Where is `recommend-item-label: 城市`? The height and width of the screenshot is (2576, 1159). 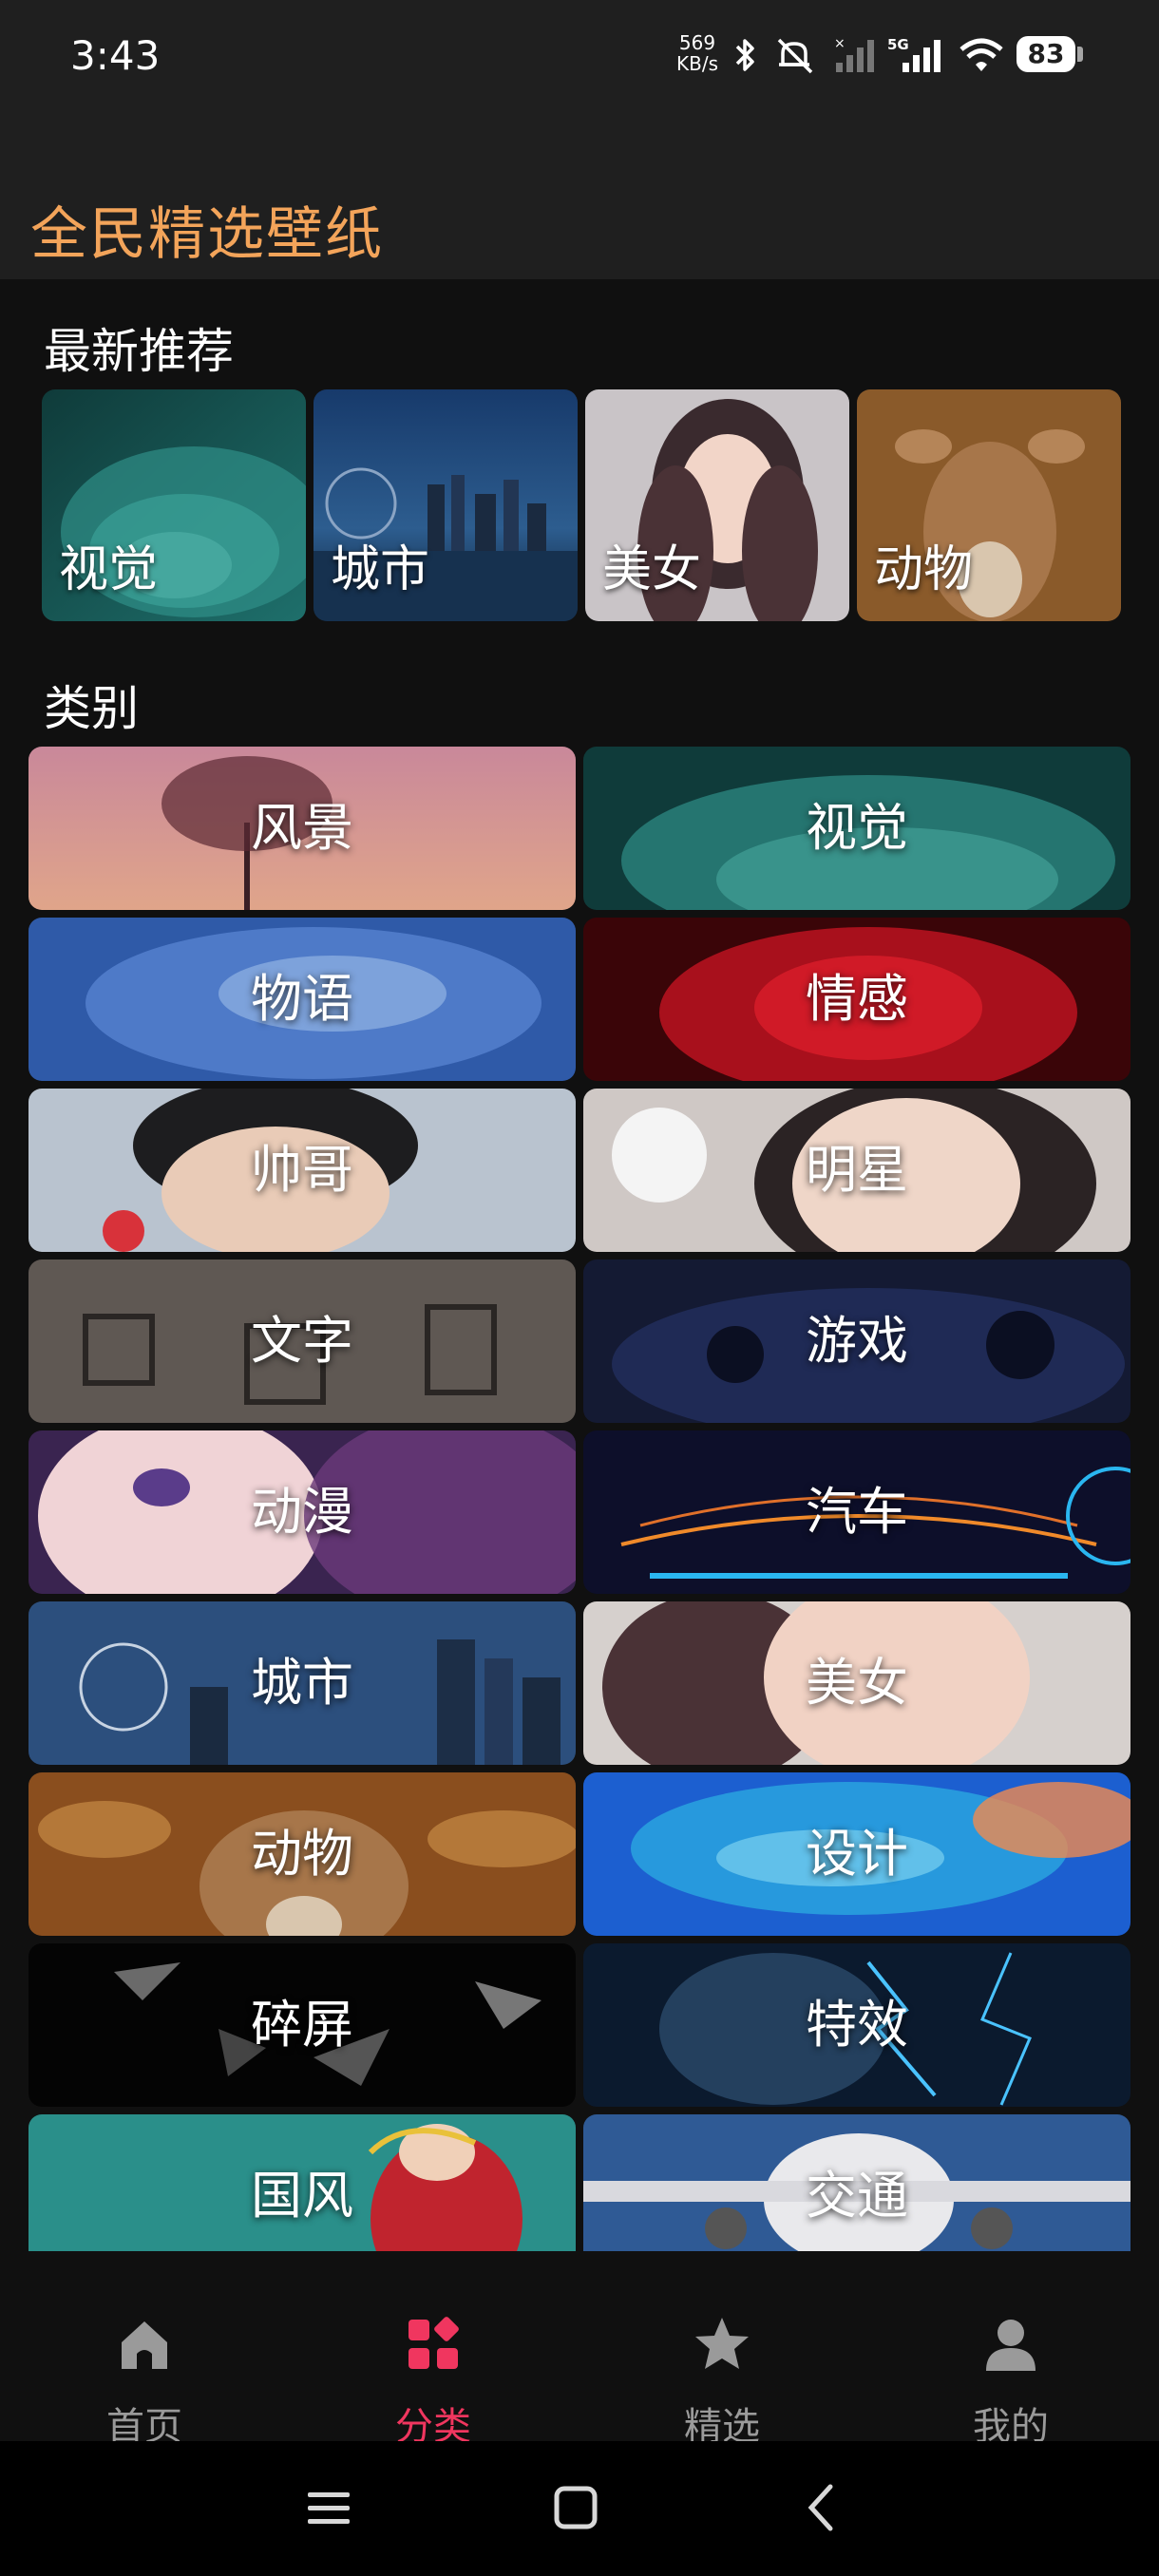
recommend-item-label: 城市 is located at coordinates (380, 569).